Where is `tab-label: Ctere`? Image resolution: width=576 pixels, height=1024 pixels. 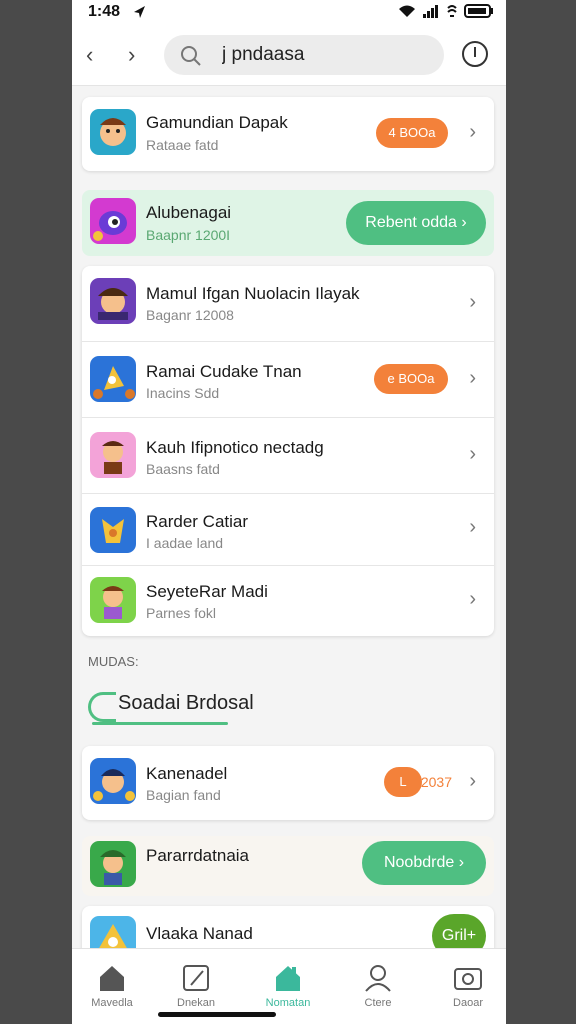 tab-label: Ctere is located at coordinates (378, 1003).